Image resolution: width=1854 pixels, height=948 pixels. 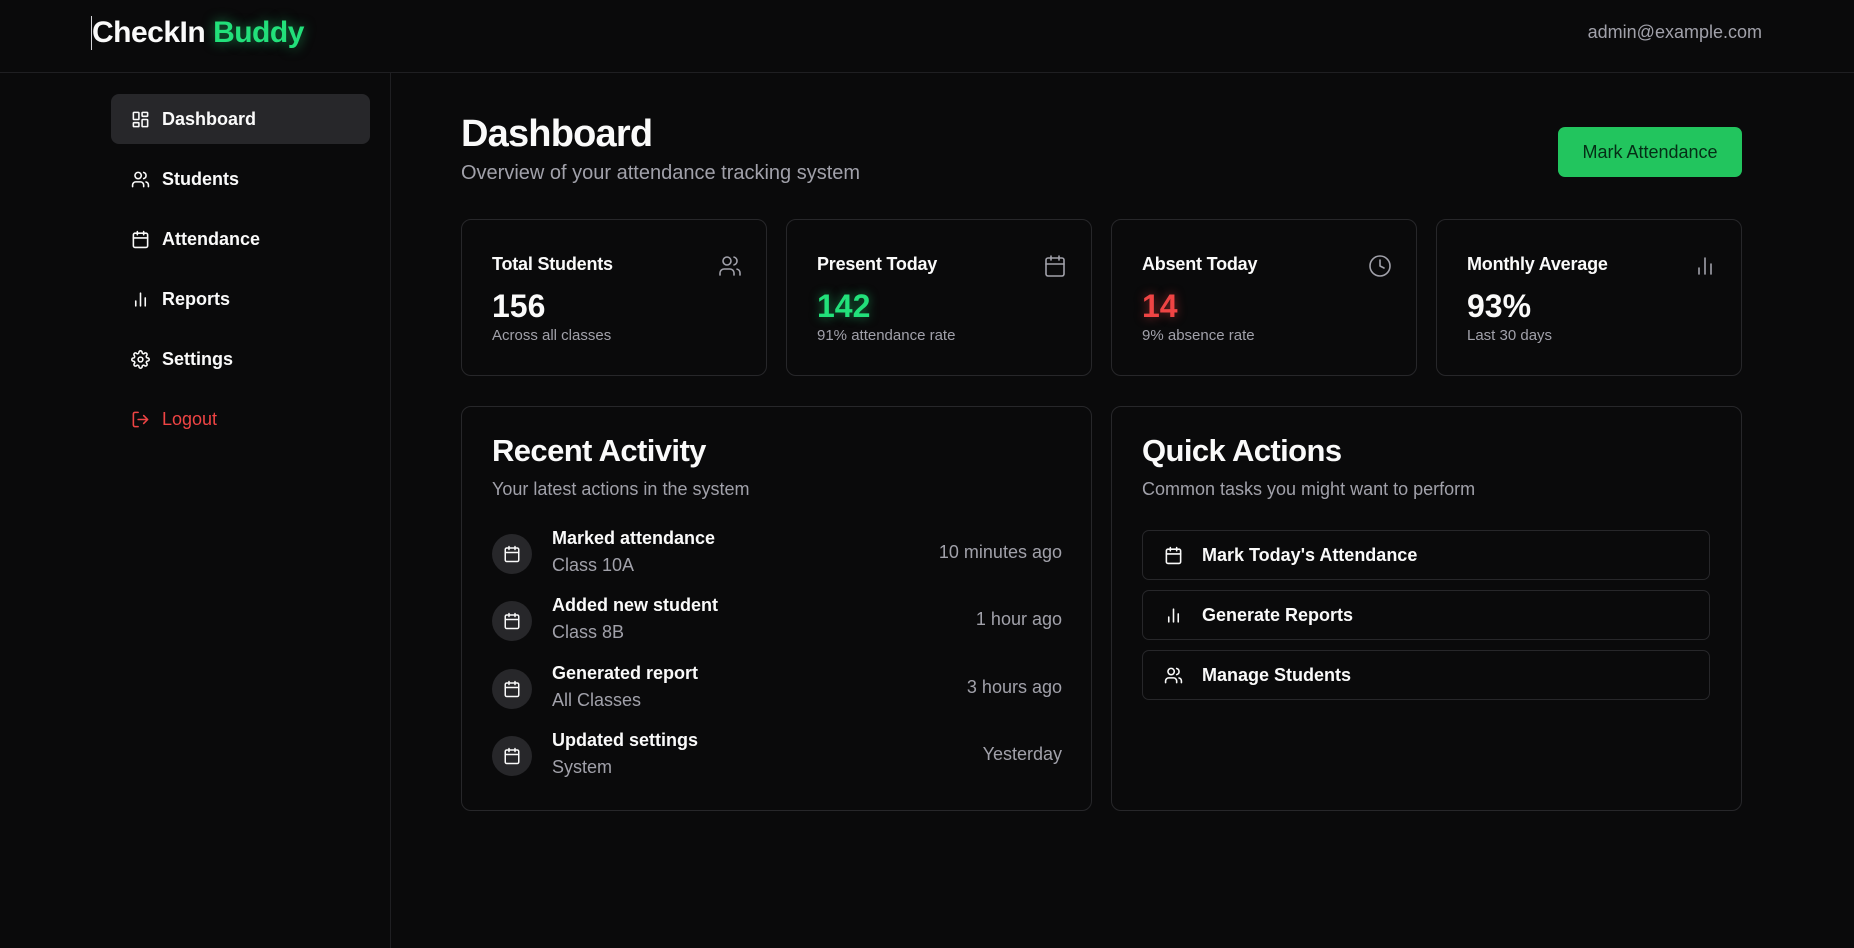 What do you see at coordinates (1277, 674) in the screenshot?
I see `action-label: Manage Students` at bounding box center [1277, 674].